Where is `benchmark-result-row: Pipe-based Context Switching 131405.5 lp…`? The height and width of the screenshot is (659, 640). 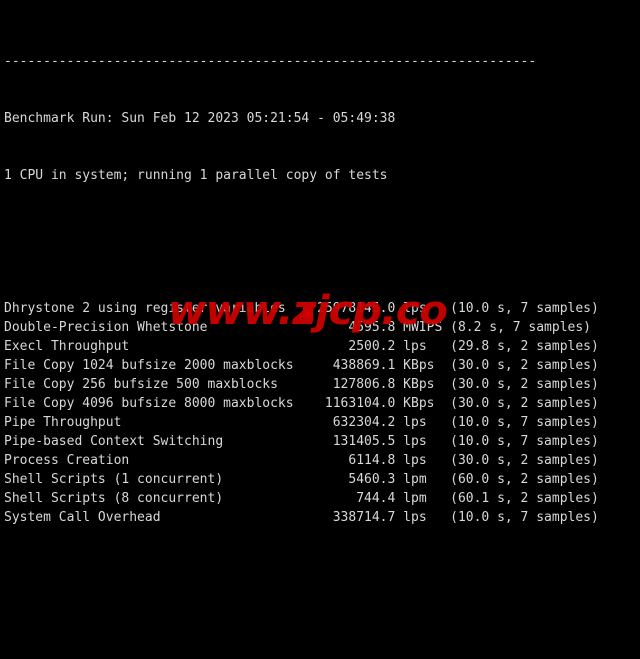
benchmark-result-row: Pipe-based Context Switching 131405.5 lp… is located at coordinates (301, 441).